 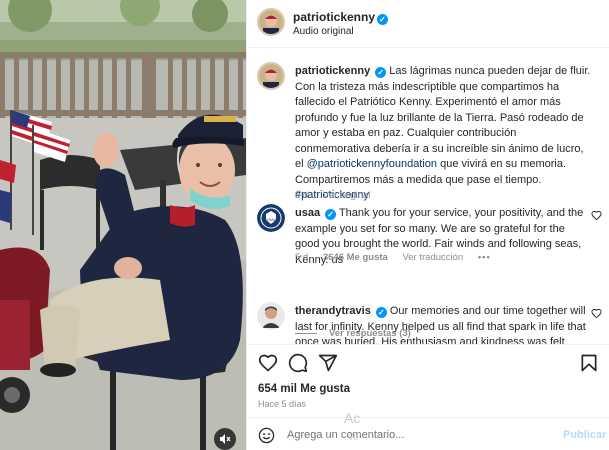 I want to click on comment-see-translation: Ver traducción, so click(x=432, y=257).